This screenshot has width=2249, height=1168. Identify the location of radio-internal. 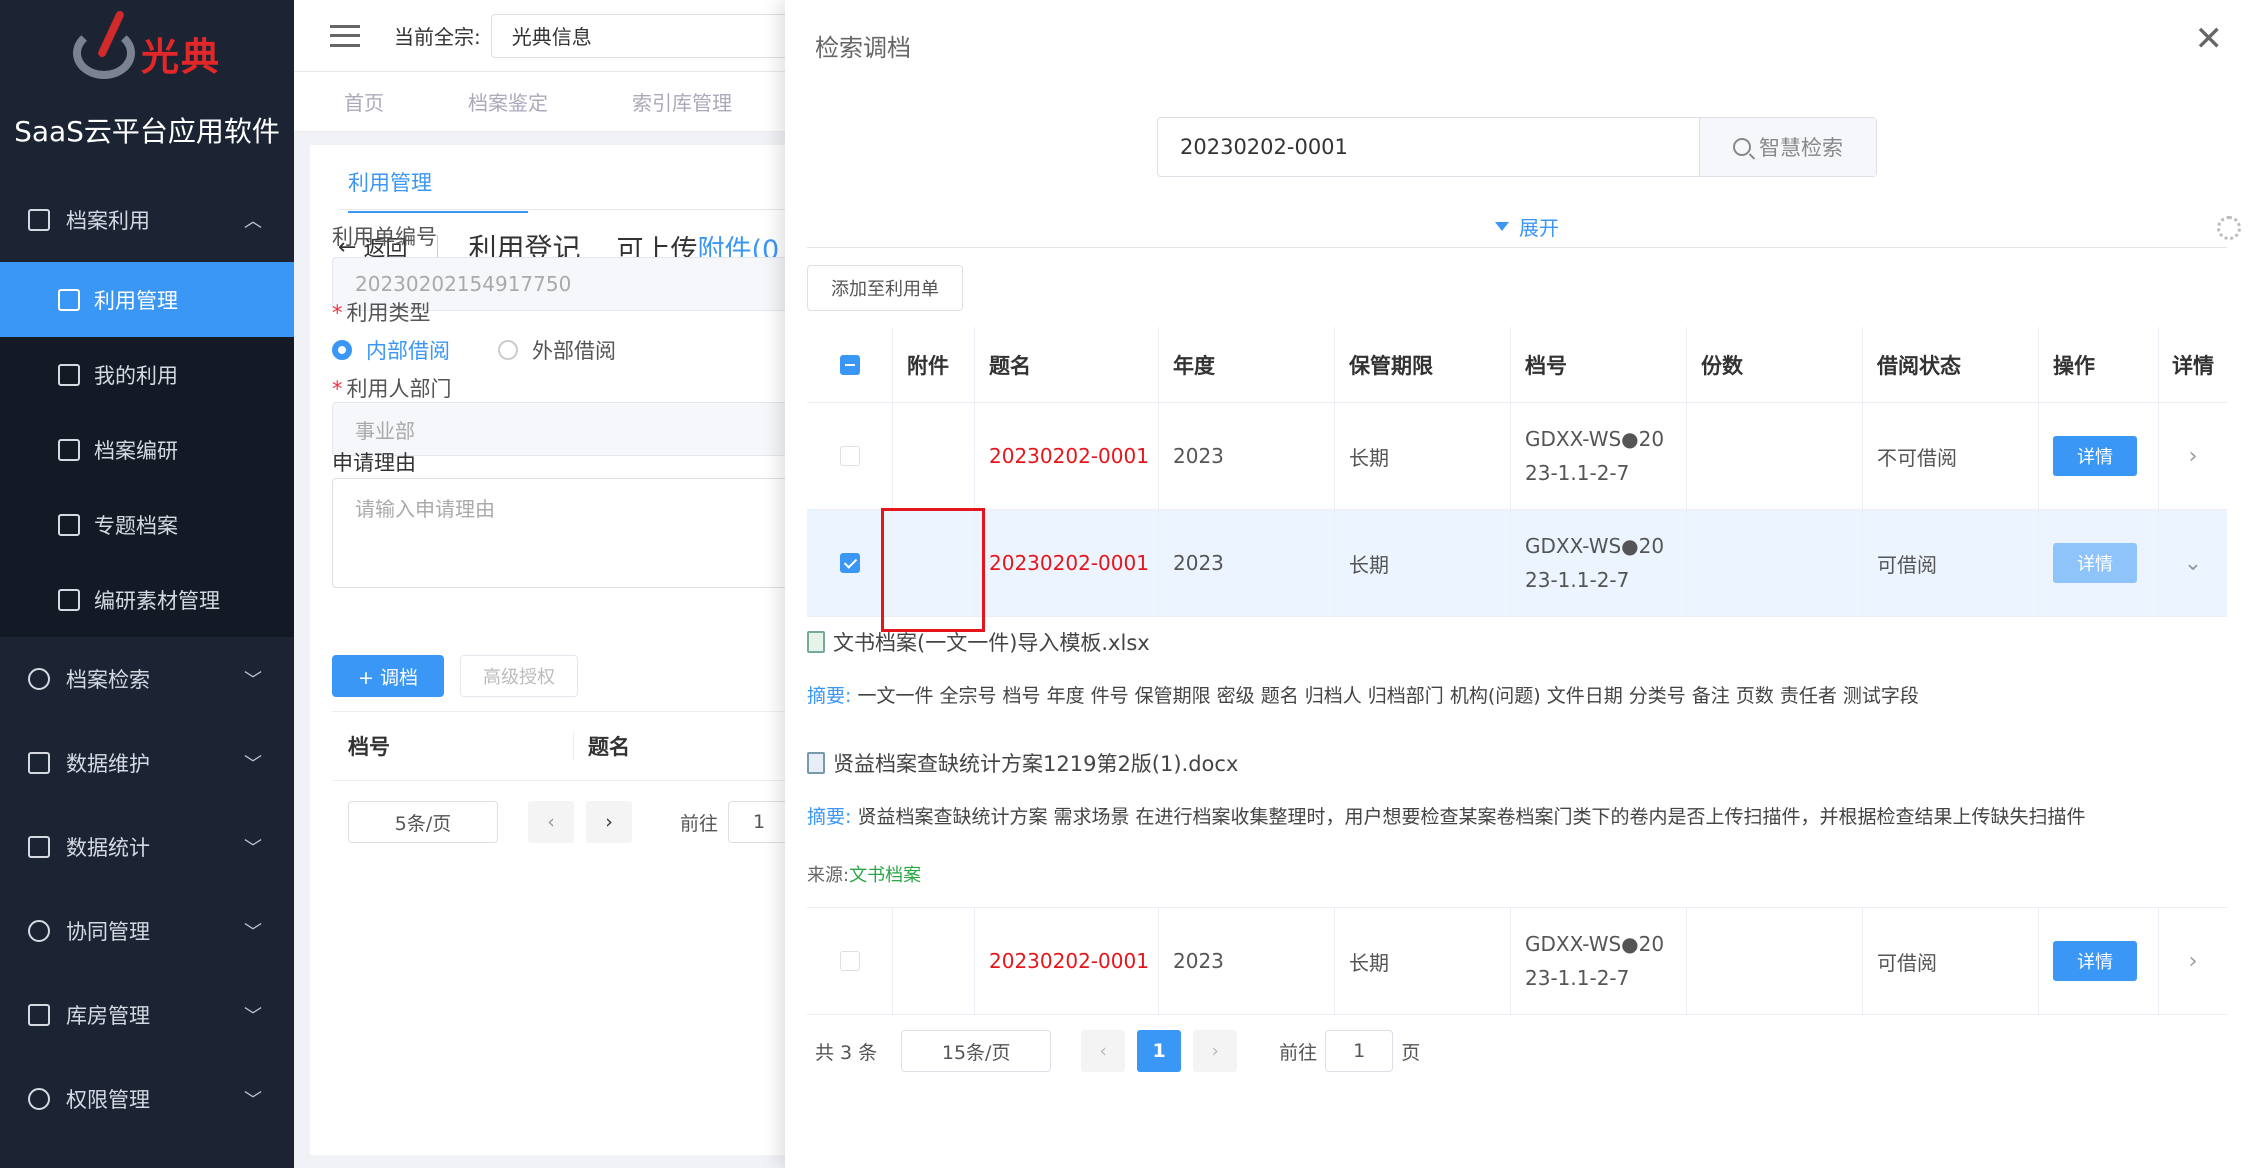
(342, 350).